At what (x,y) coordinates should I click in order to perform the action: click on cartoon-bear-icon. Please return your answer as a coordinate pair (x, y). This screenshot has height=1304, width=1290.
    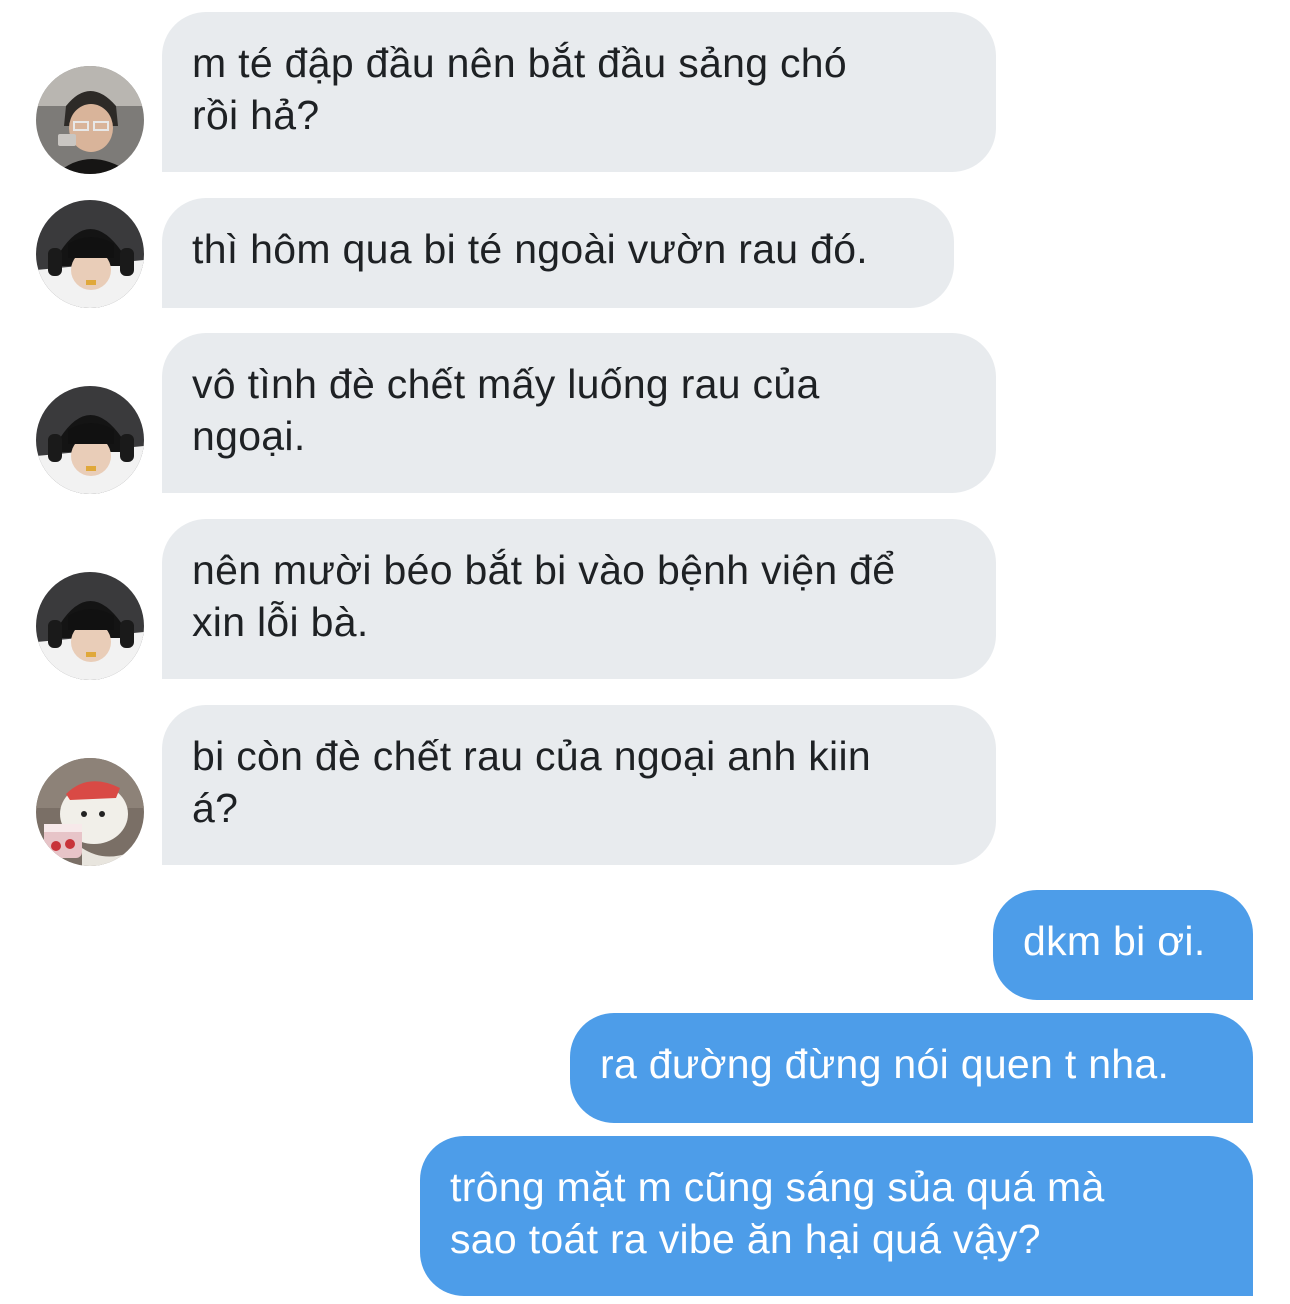
    Looking at the image, I should click on (90, 812).